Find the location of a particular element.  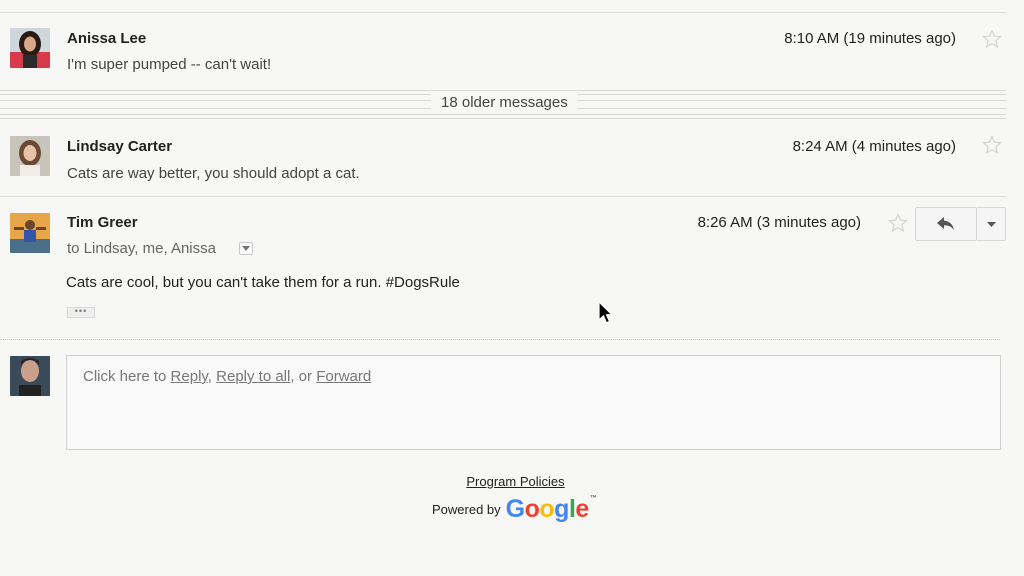

older-messages-label: 18 older messages is located at coordinates (504, 102).